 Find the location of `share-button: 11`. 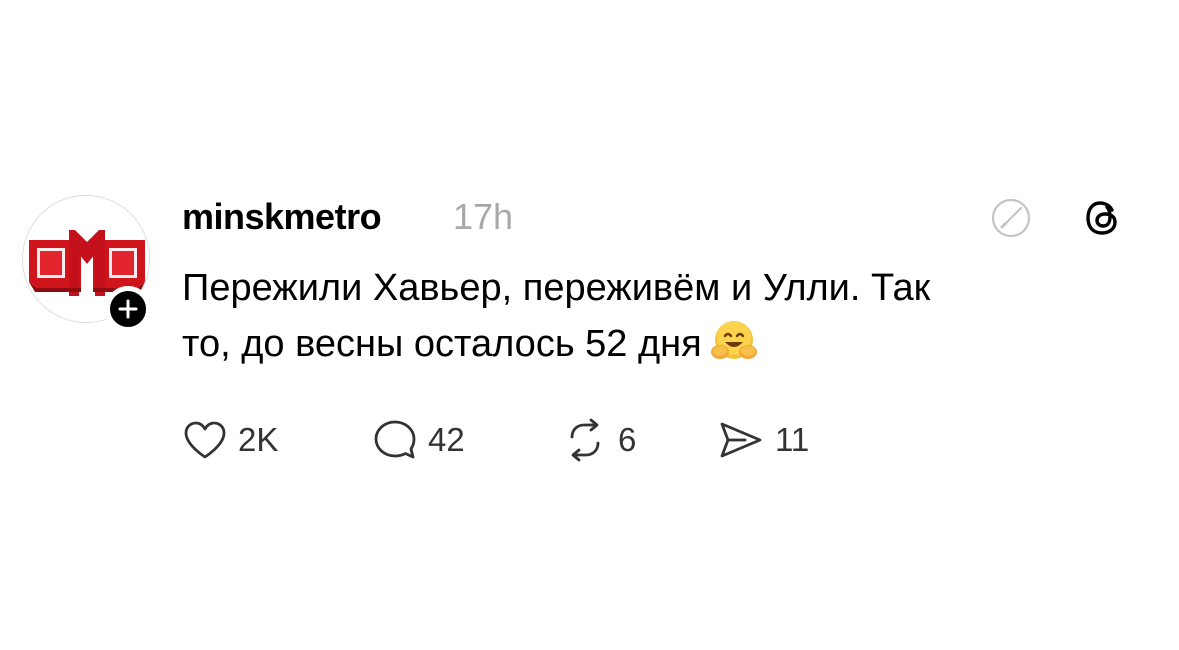

share-button: 11 is located at coordinates (763, 440).